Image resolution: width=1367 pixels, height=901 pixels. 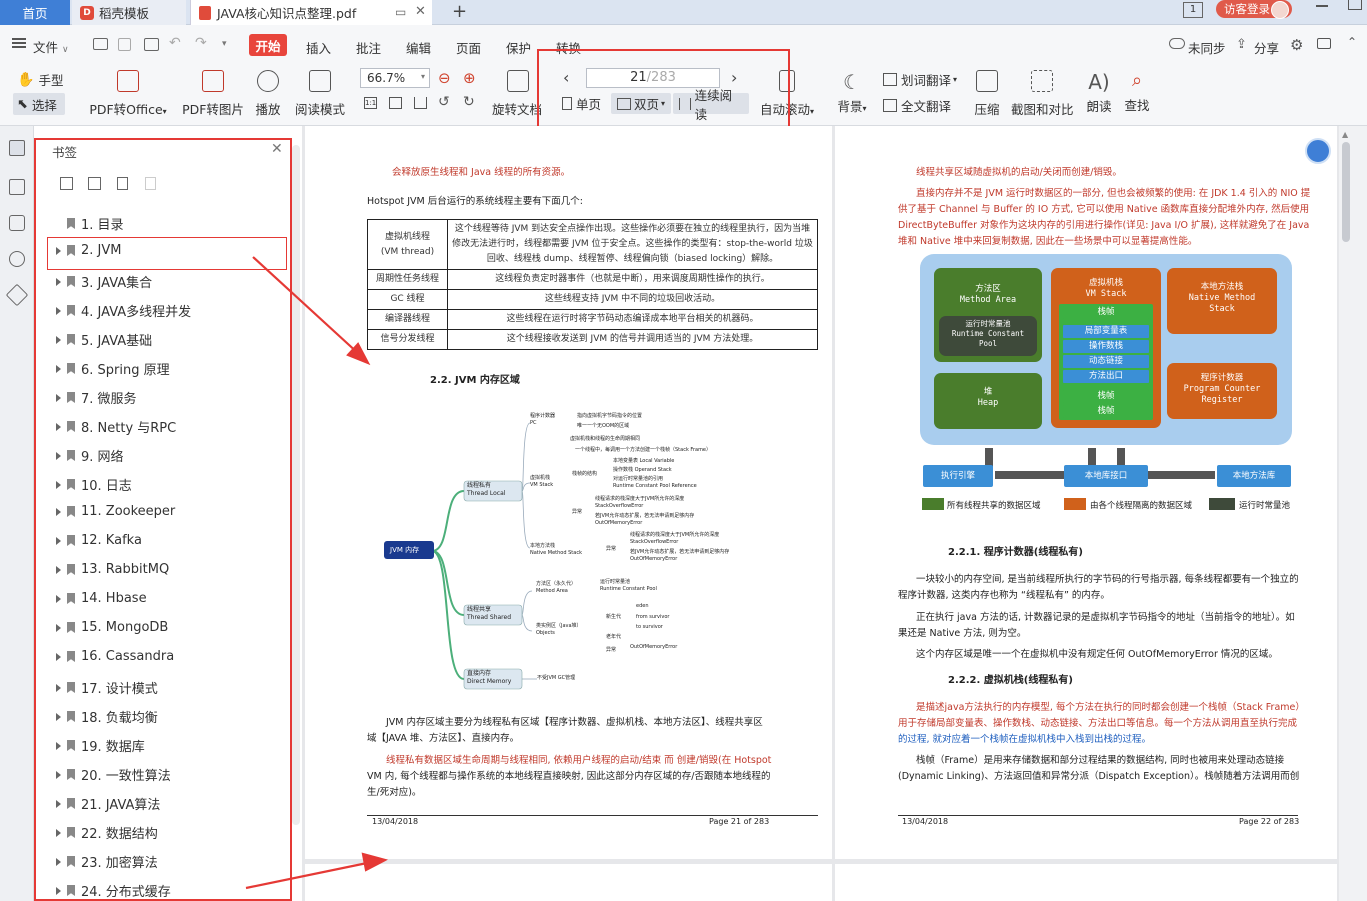 What do you see at coordinates (318, 47) in the screenshot?
I see `menu-insert: 插入` at bounding box center [318, 47].